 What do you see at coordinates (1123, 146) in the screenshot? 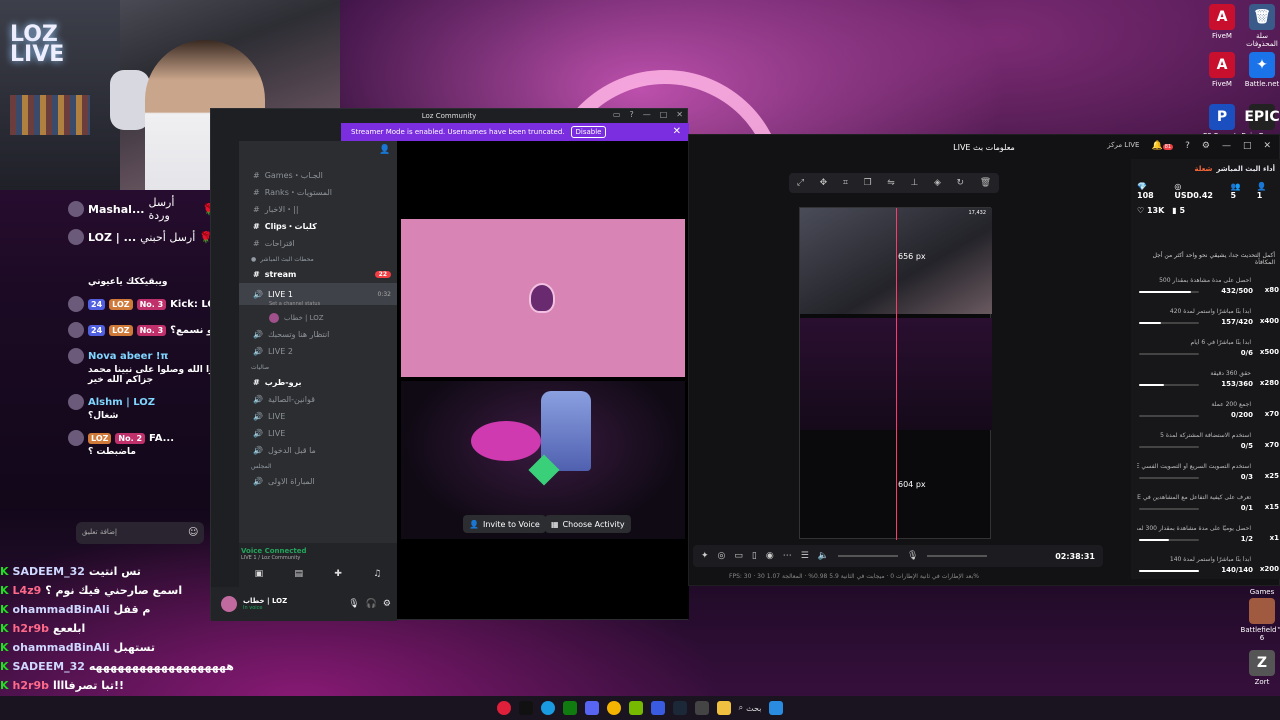
I see `live-center-button: مركز LIVE` at bounding box center [1123, 146].